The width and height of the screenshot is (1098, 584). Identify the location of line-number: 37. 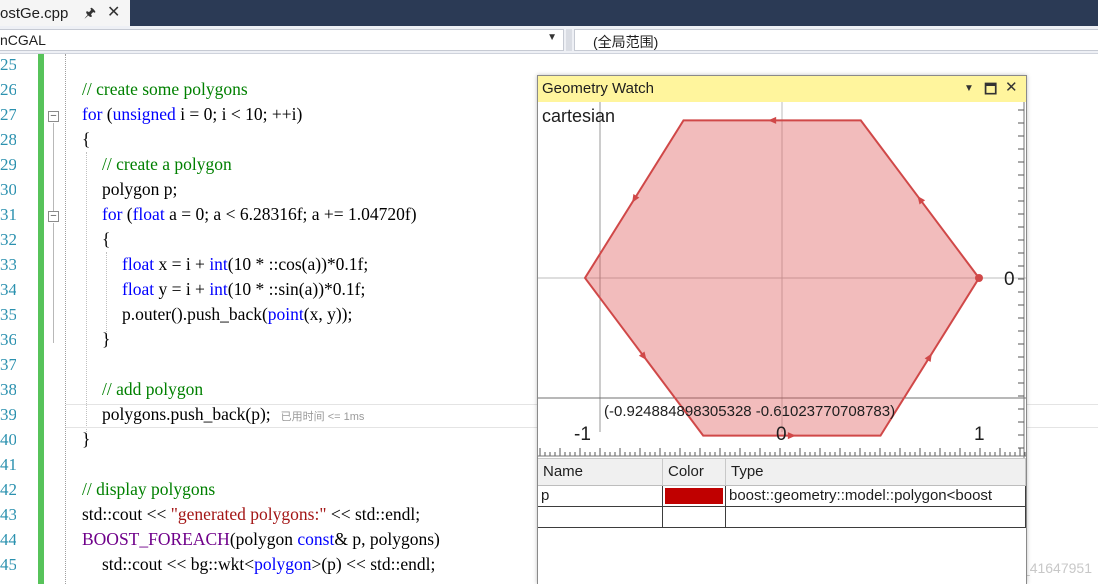
(8, 364).